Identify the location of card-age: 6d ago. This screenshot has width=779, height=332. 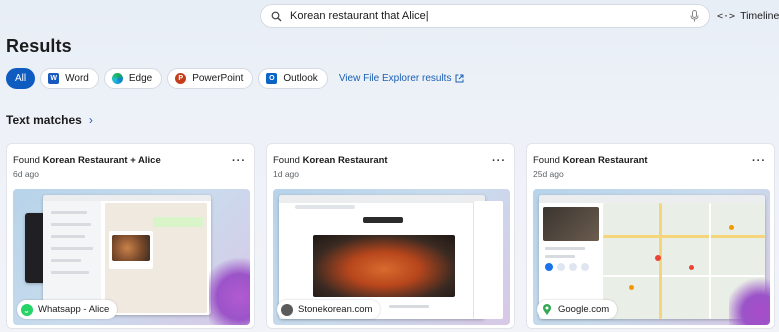
(26, 174).